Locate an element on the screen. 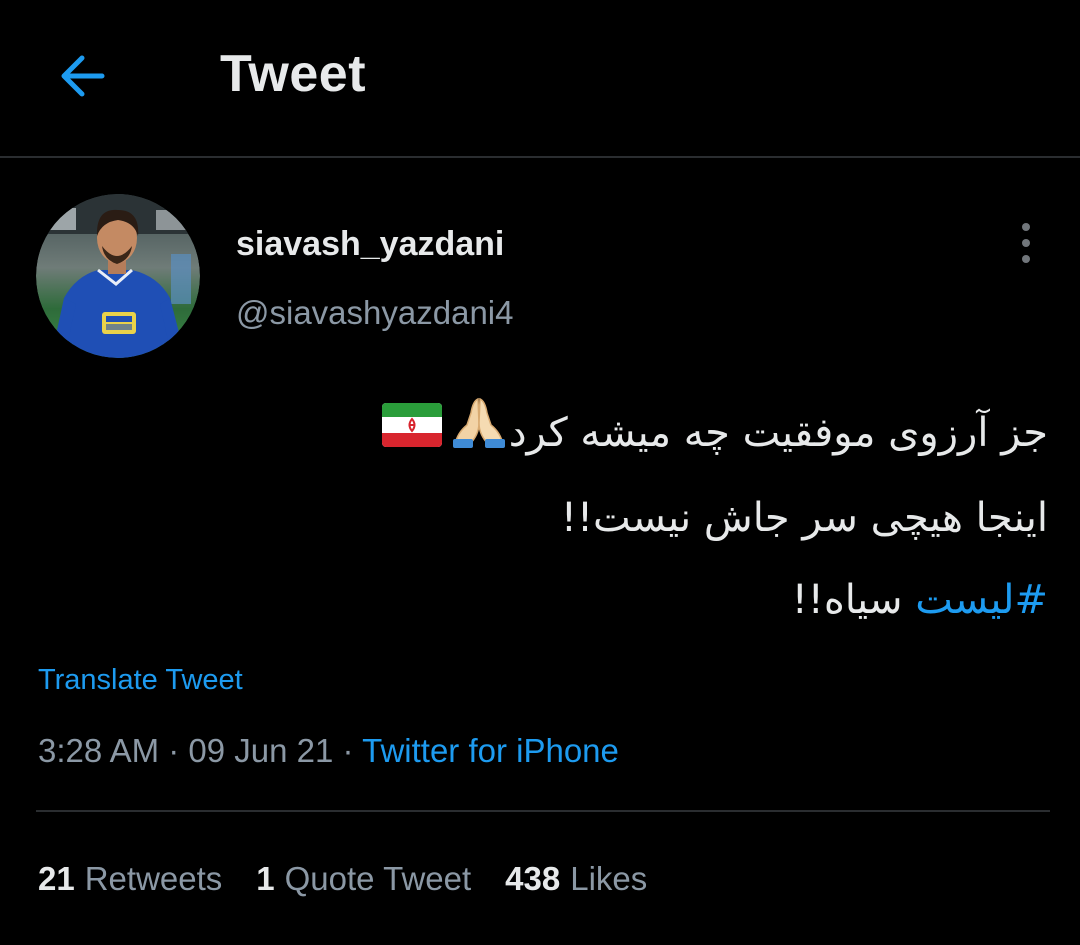 This screenshot has width=1080, height=945. tweet-date: 09 Jun 21 is located at coordinates (261, 750).